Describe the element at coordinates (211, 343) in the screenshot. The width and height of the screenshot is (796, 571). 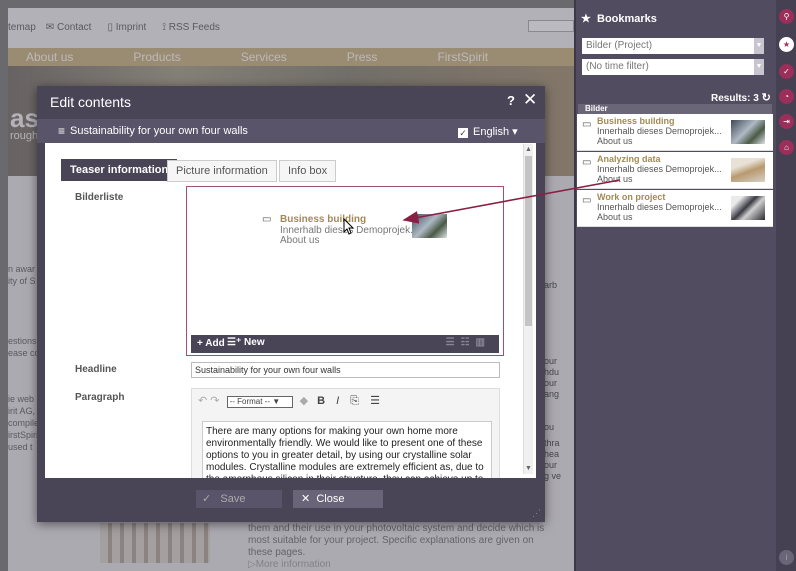
I see `add-button: + Add` at that location.